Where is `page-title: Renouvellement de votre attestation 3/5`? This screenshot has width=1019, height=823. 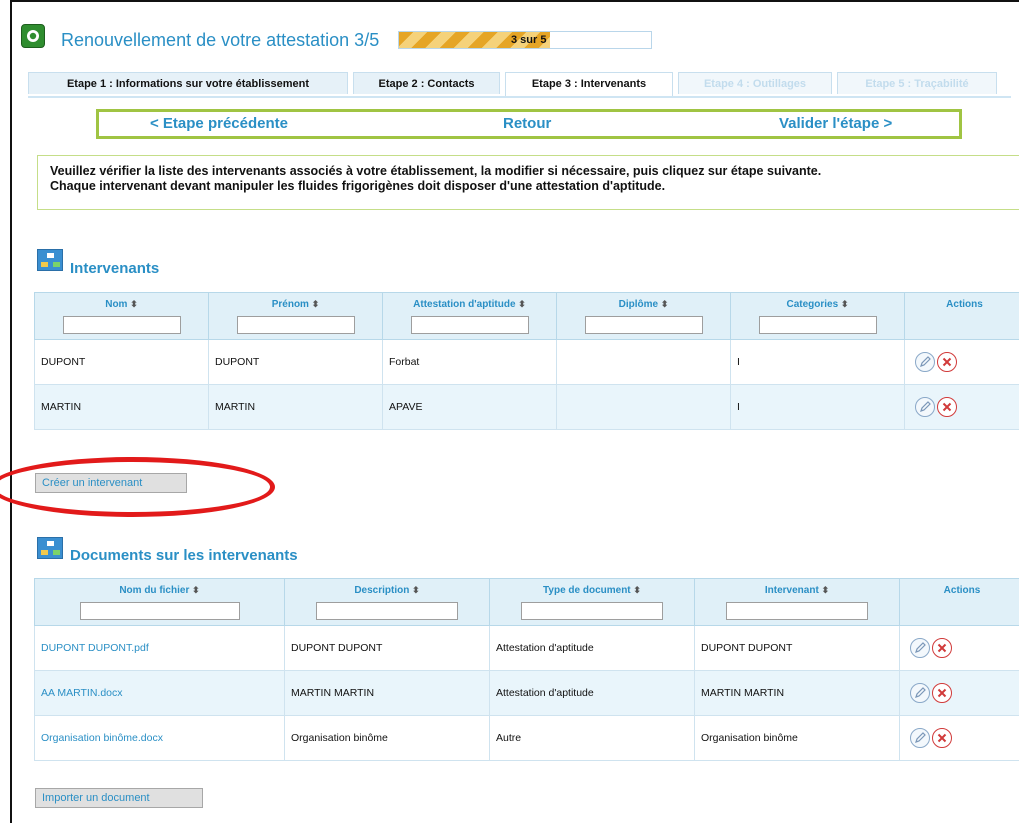
page-title: Renouvellement de votre attestation 3/5 is located at coordinates (220, 40).